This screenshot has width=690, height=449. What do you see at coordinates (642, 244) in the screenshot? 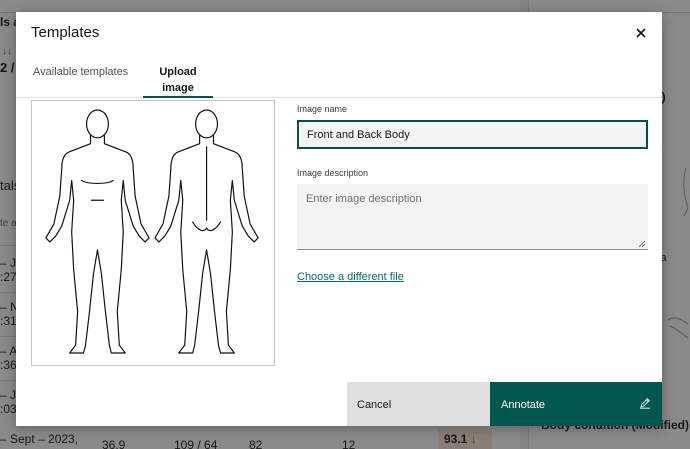
I see `resize-grip-icon` at bounding box center [642, 244].